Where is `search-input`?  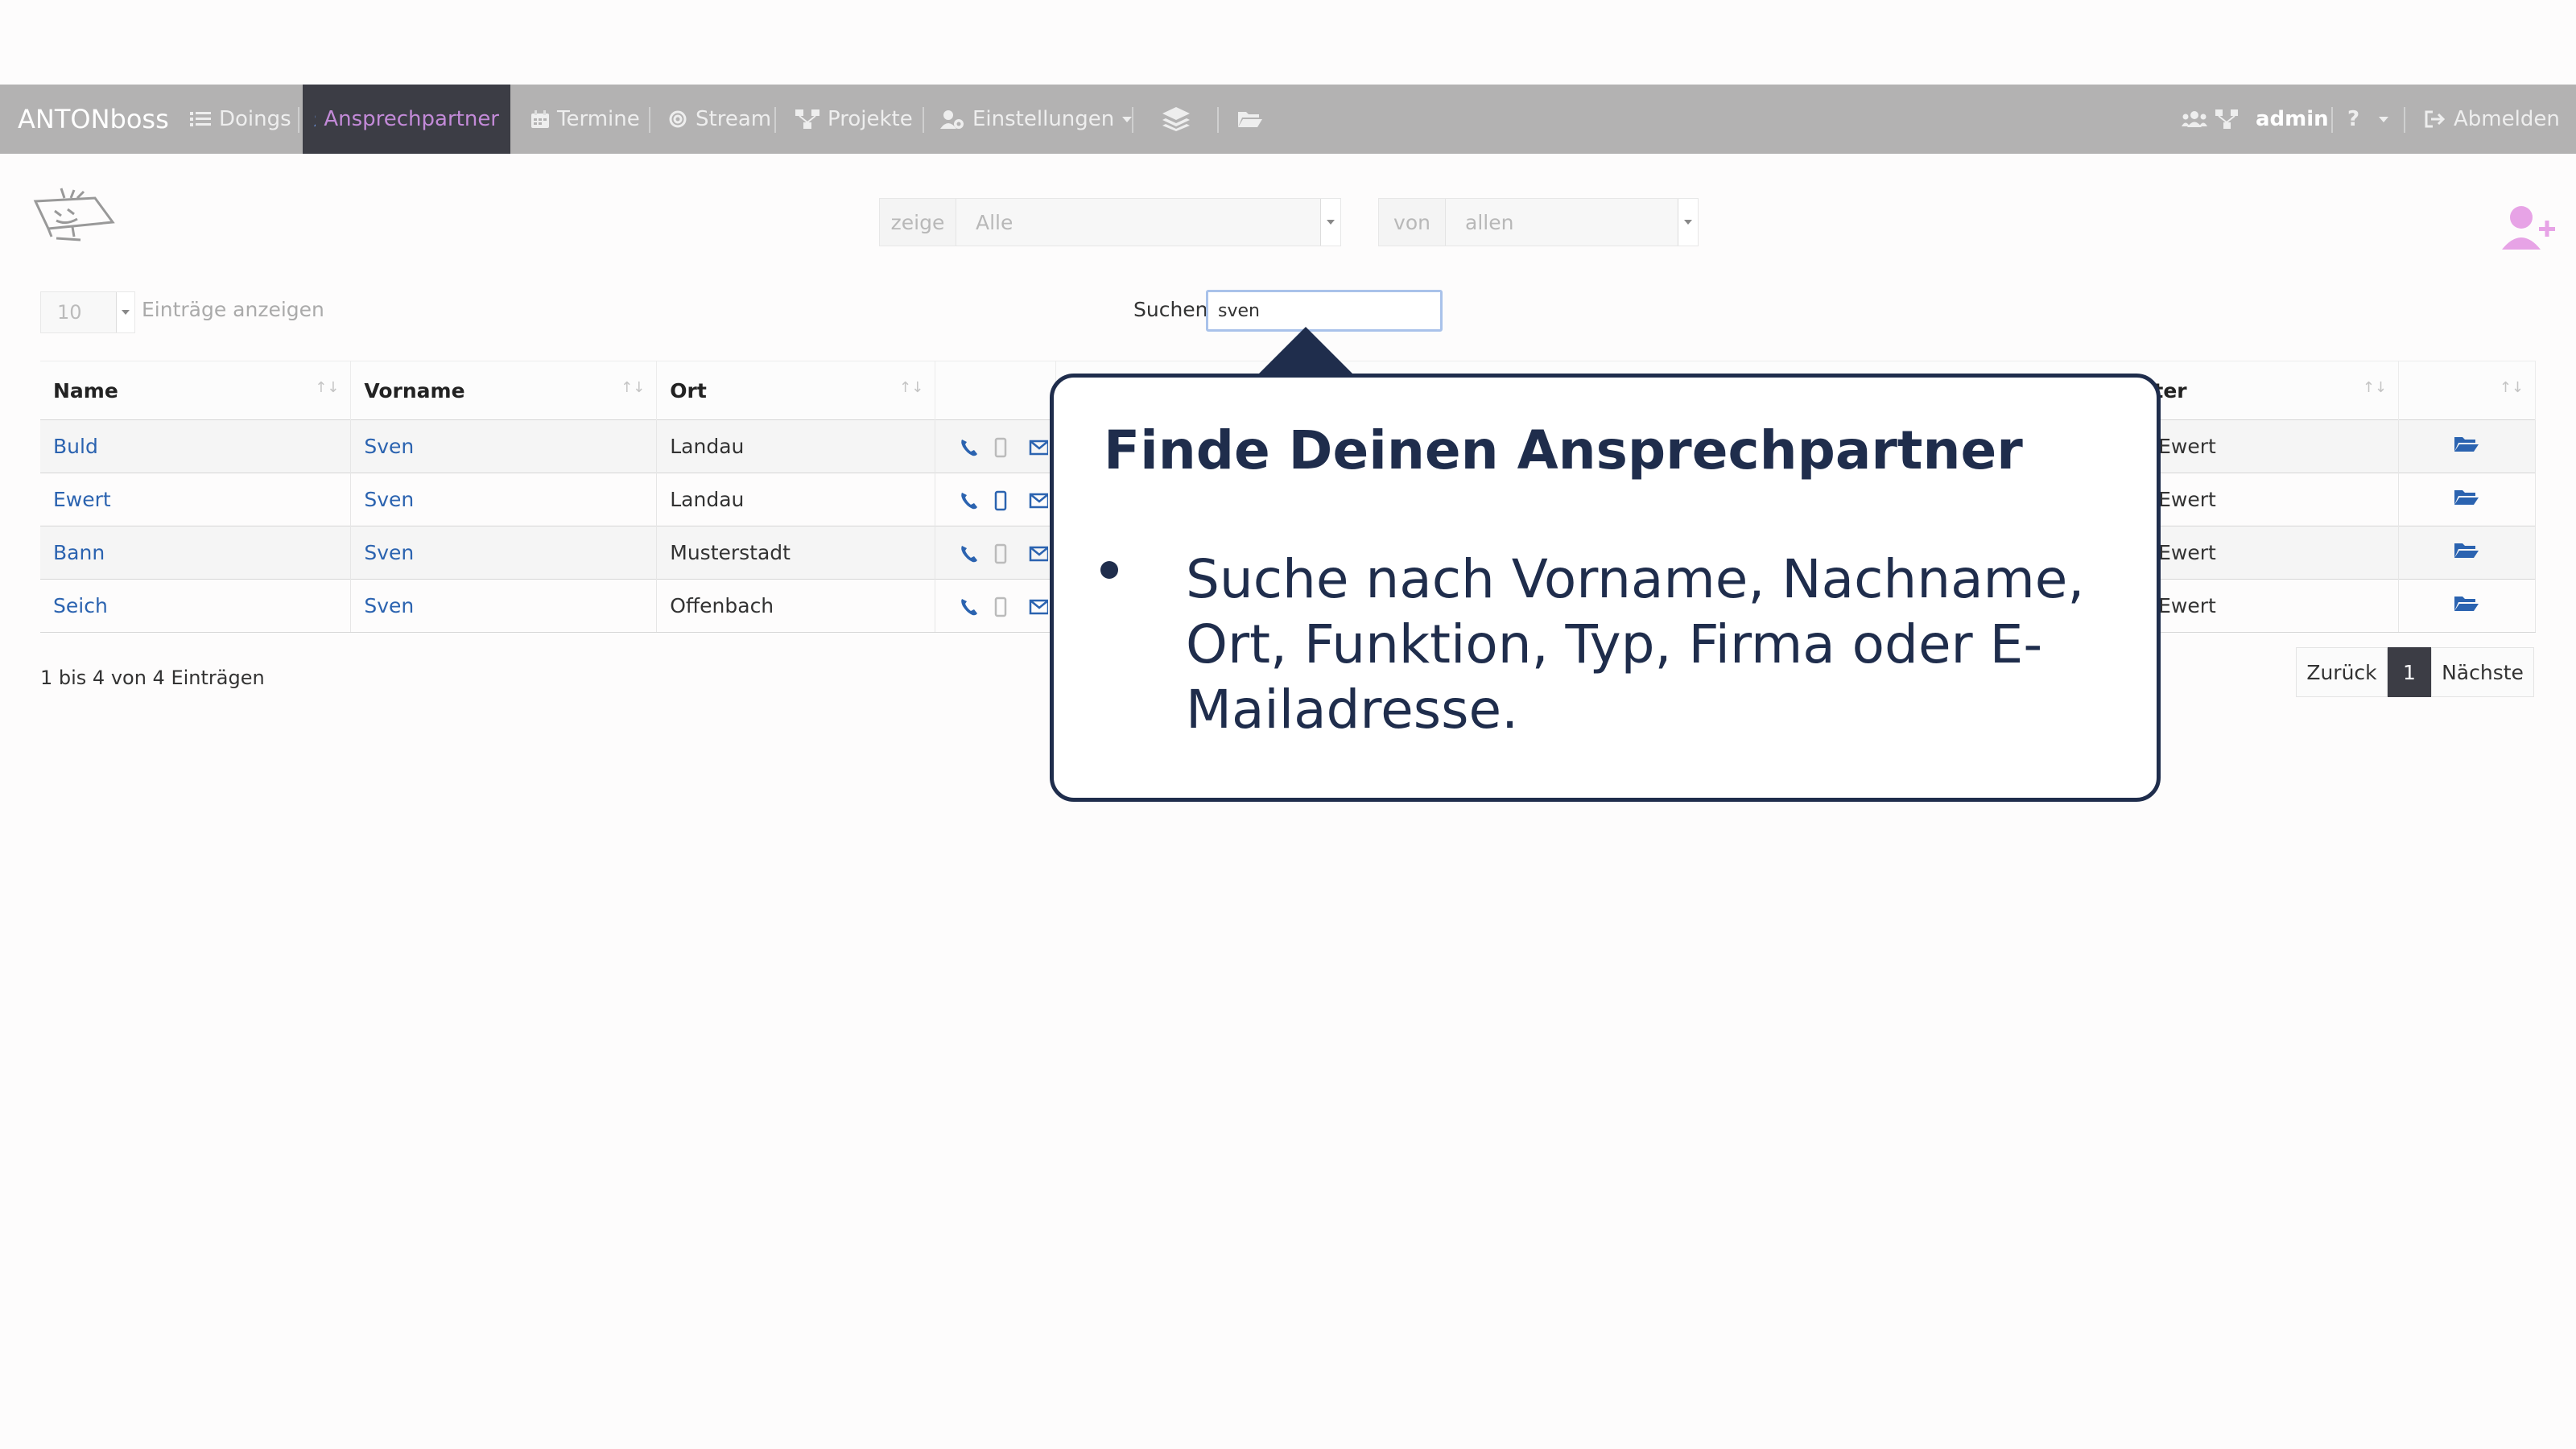 search-input is located at coordinates (1324, 311).